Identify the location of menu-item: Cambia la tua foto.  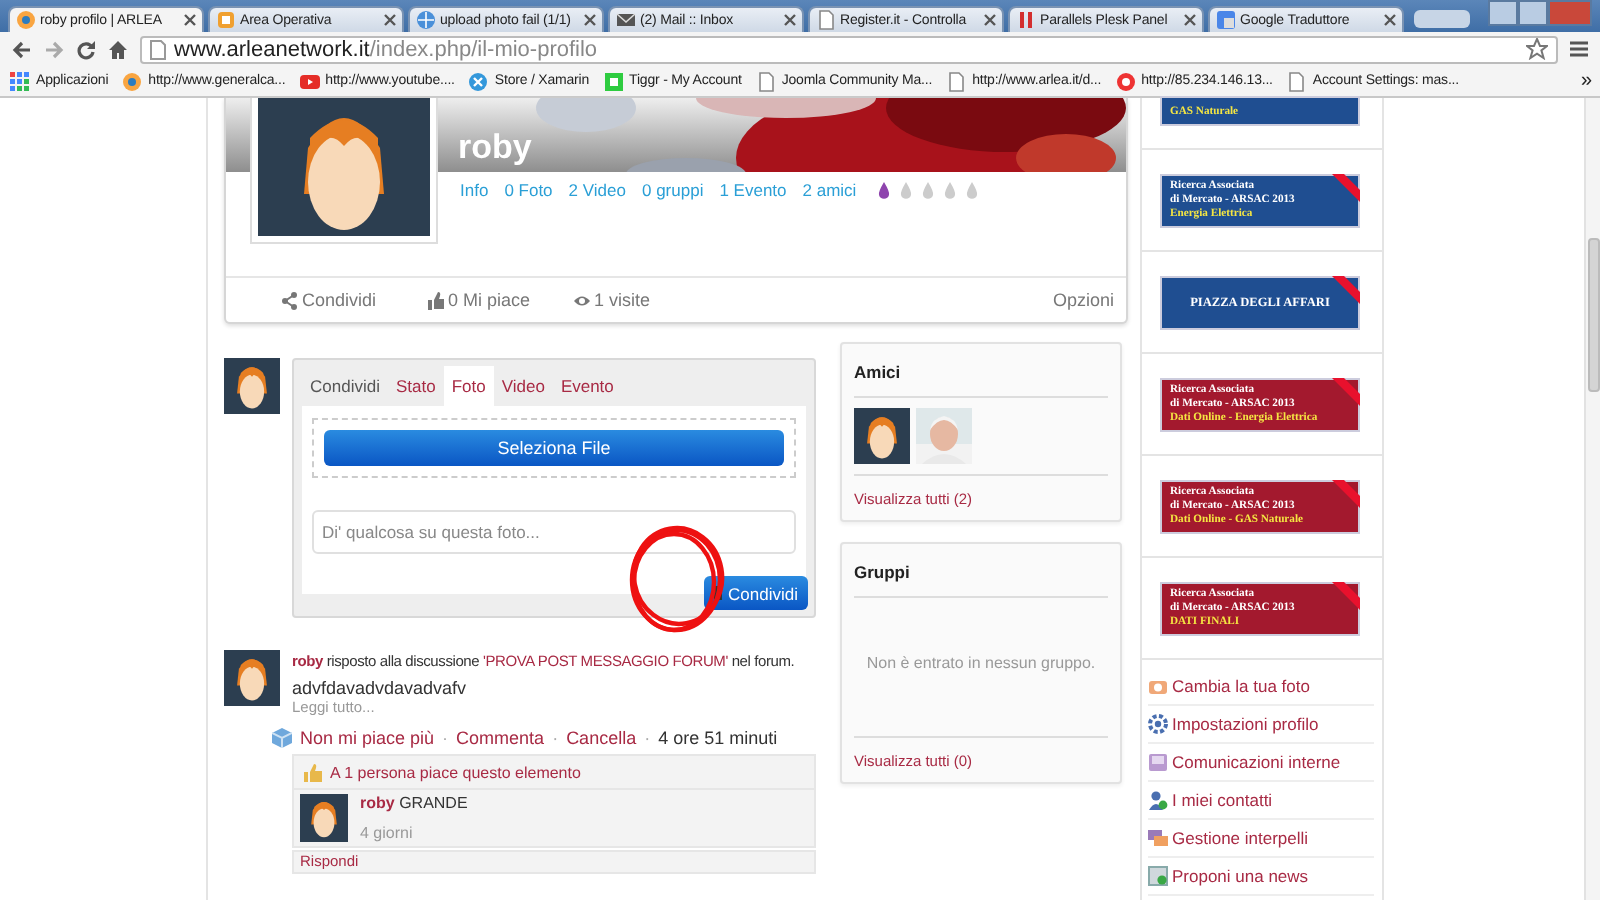
(1261, 687).